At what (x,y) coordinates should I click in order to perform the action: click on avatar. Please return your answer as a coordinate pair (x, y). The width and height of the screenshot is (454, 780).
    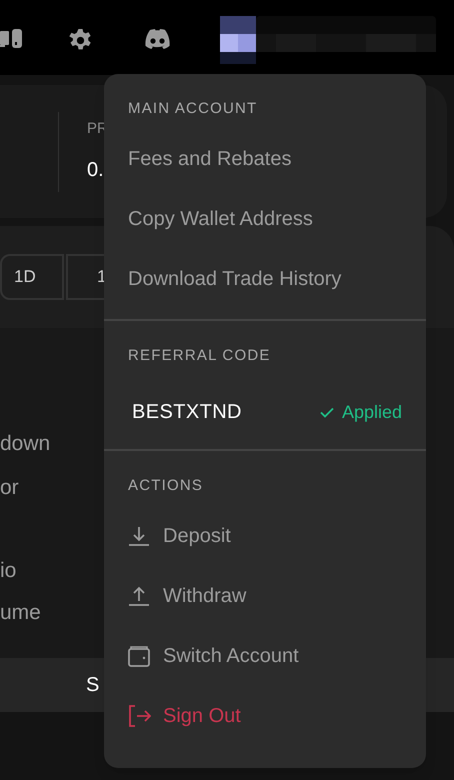
    Looking at the image, I should click on (238, 40).